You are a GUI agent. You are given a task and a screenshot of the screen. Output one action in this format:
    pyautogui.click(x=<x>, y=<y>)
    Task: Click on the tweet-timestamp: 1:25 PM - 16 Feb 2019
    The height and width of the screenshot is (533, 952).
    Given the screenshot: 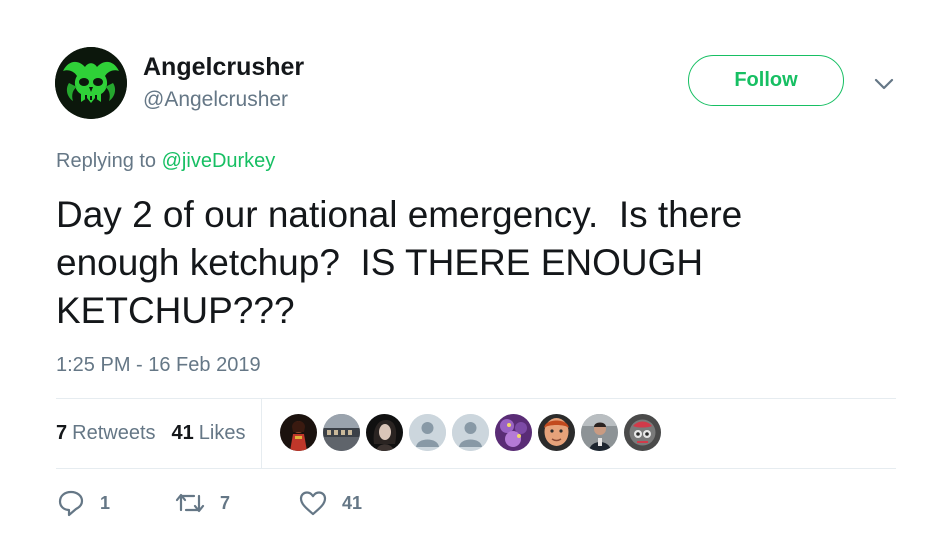 What is the action you would take?
    pyautogui.click(x=158, y=365)
    